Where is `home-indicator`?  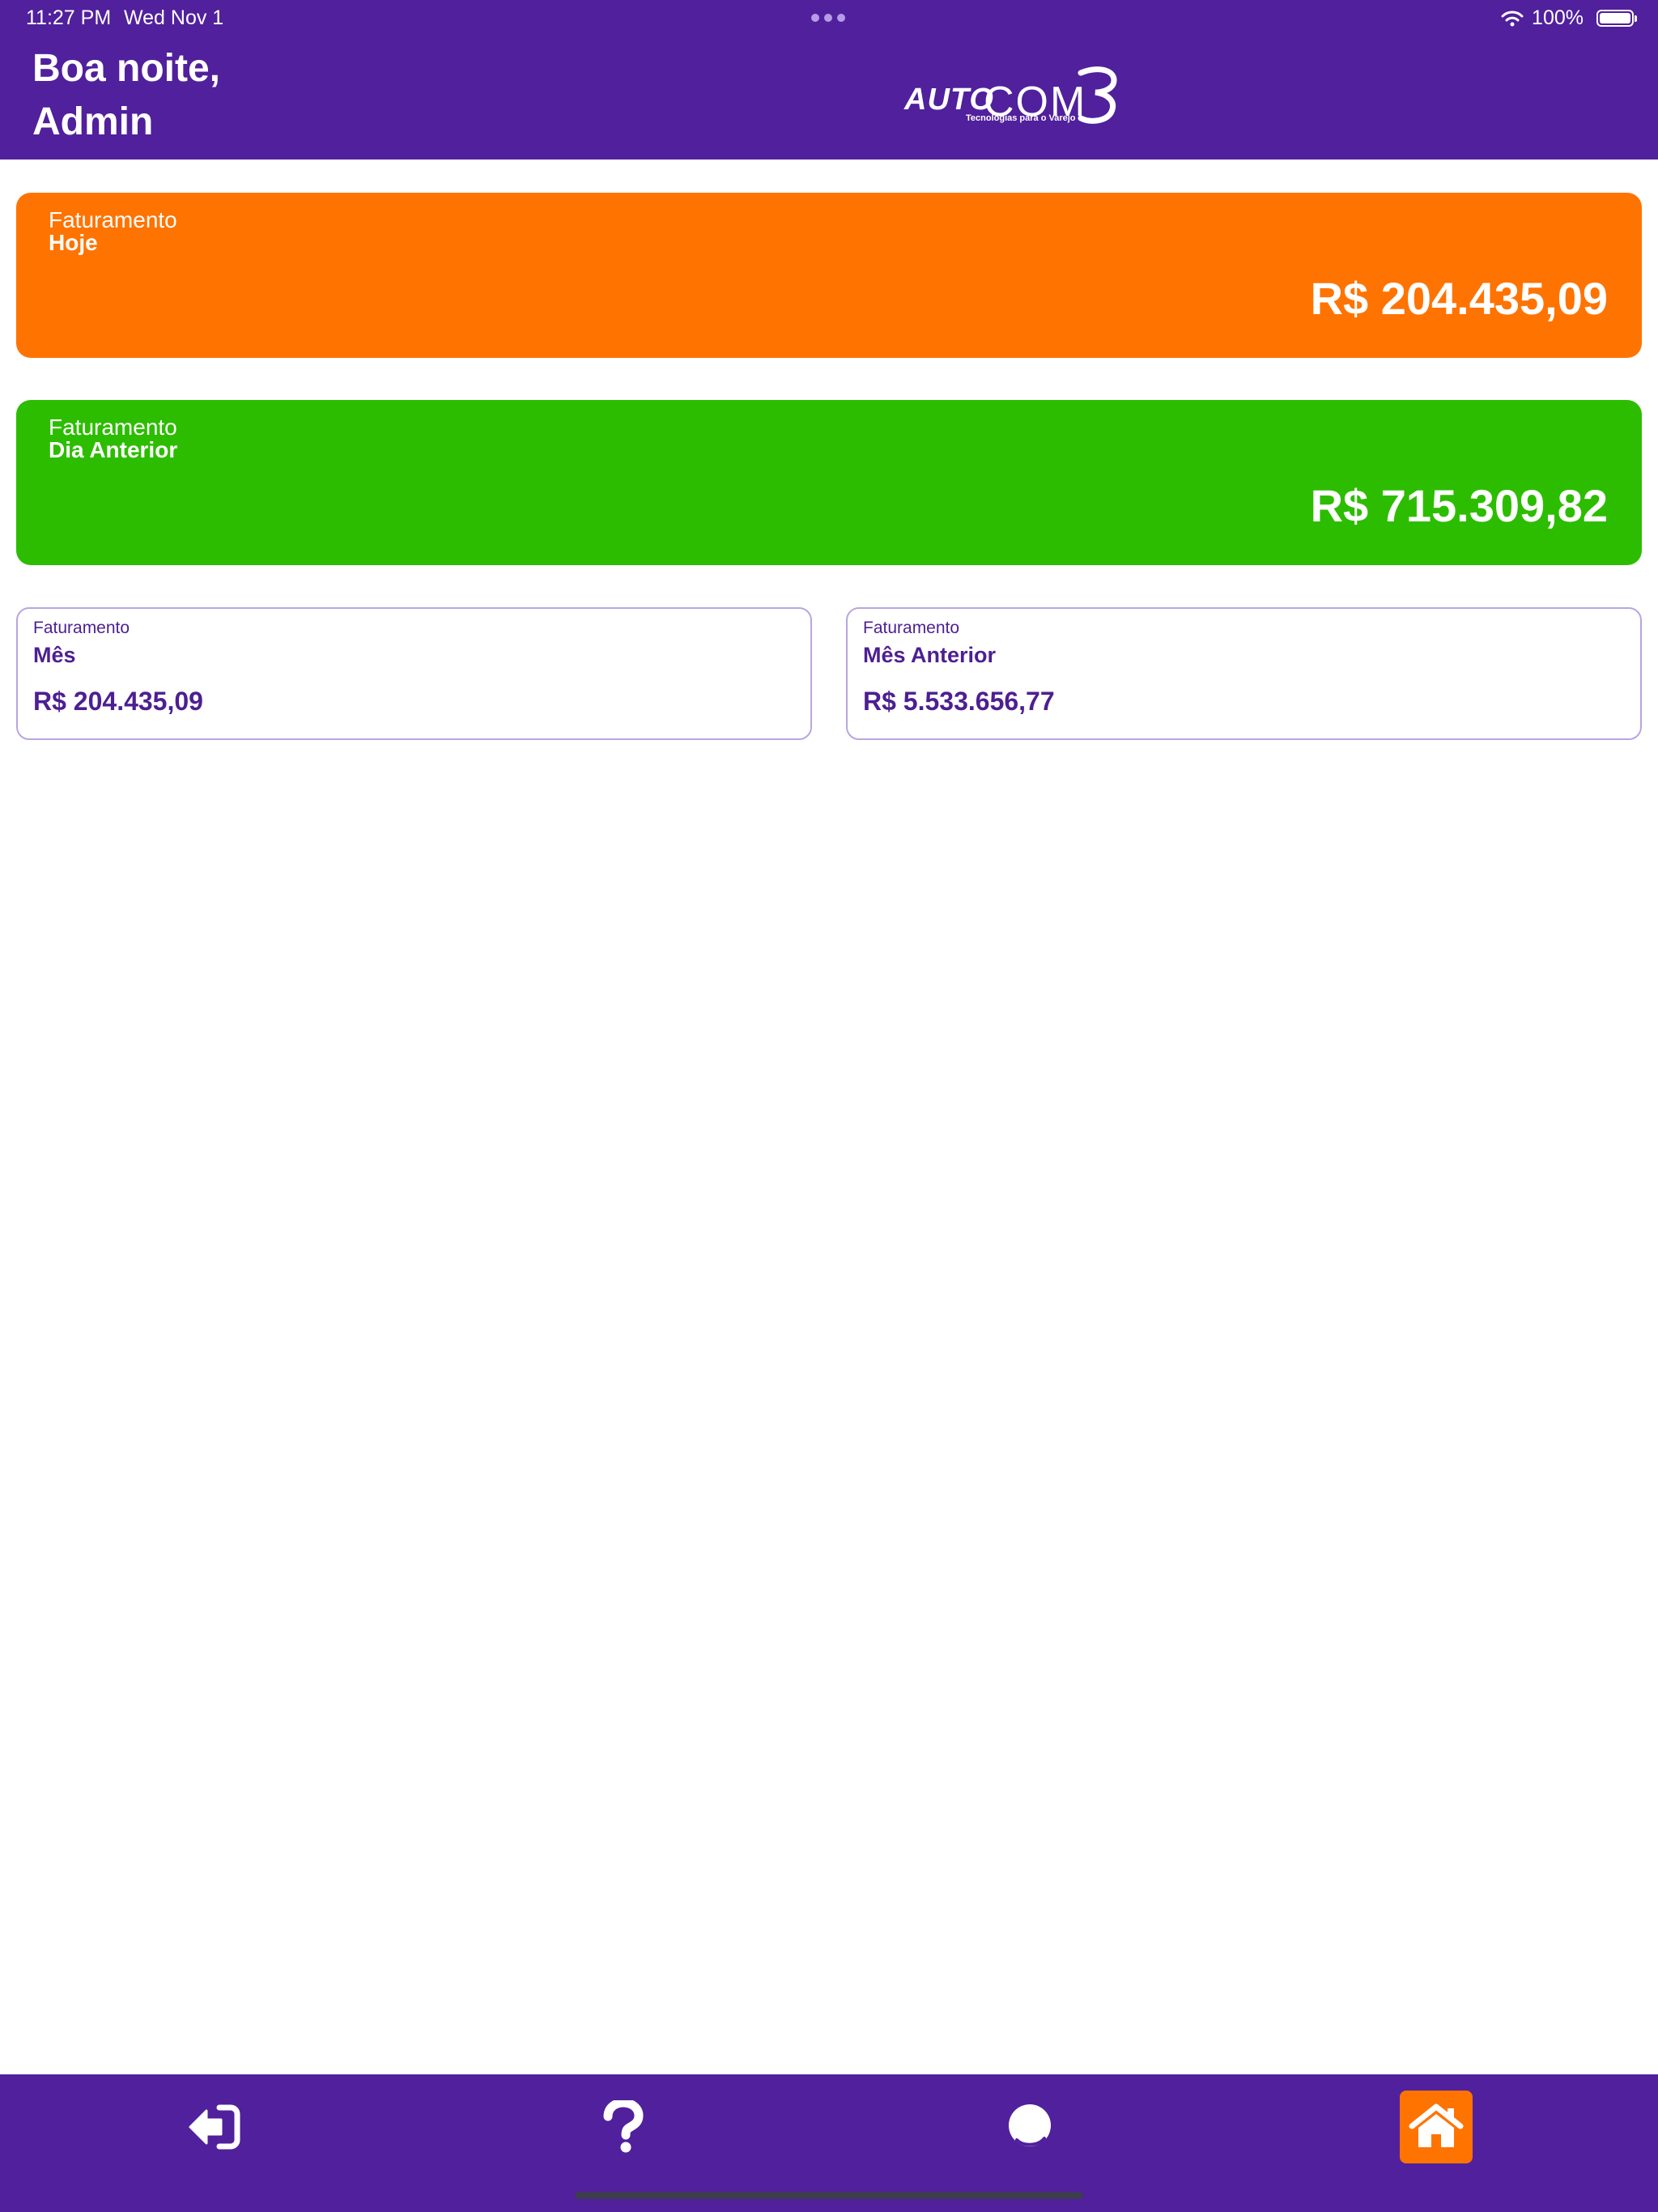 home-indicator is located at coordinates (829, 2196).